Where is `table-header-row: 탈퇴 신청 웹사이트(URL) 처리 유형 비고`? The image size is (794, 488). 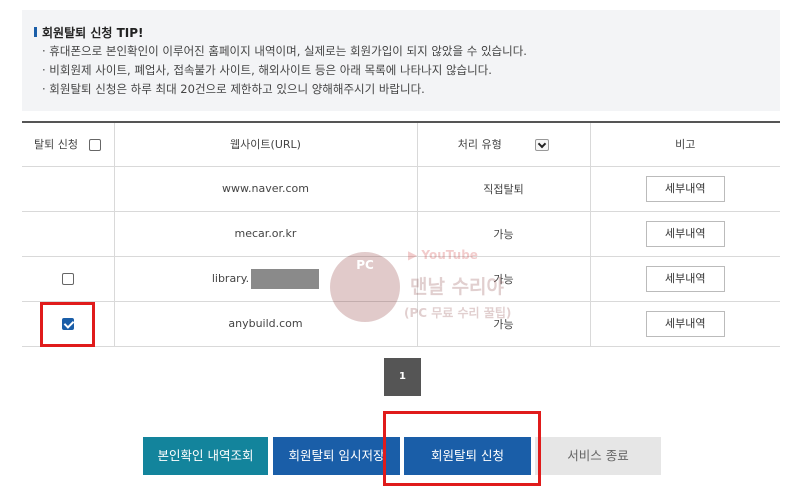 table-header-row: 탈퇴 신청 웹사이트(URL) 처리 유형 비고 is located at coordinates (401, 144).